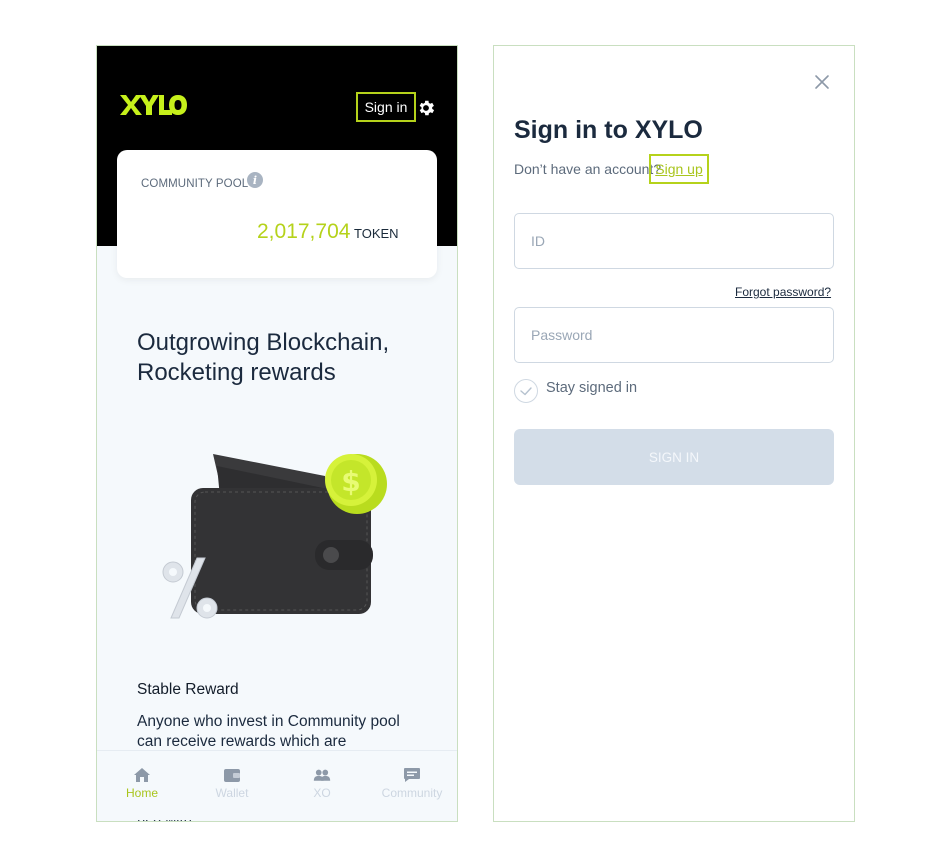  What do you see at coordinates (376, 233) in the screenshot?
I see `pool-unit: TOKEN` at bounding box center [376, 233].